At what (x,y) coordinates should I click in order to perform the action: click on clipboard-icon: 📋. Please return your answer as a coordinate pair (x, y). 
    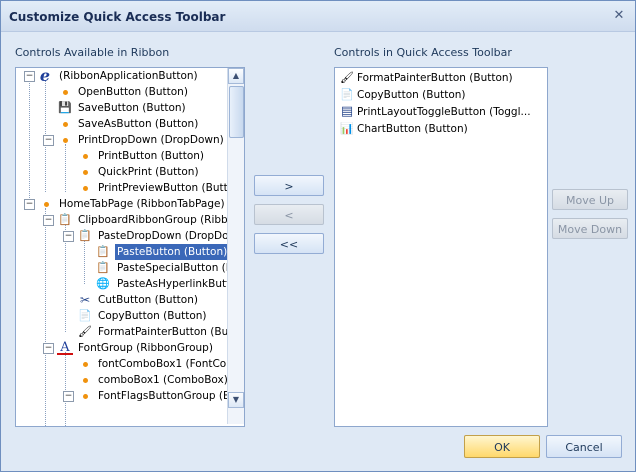
    Looking at the image, I should click on (65, 219).